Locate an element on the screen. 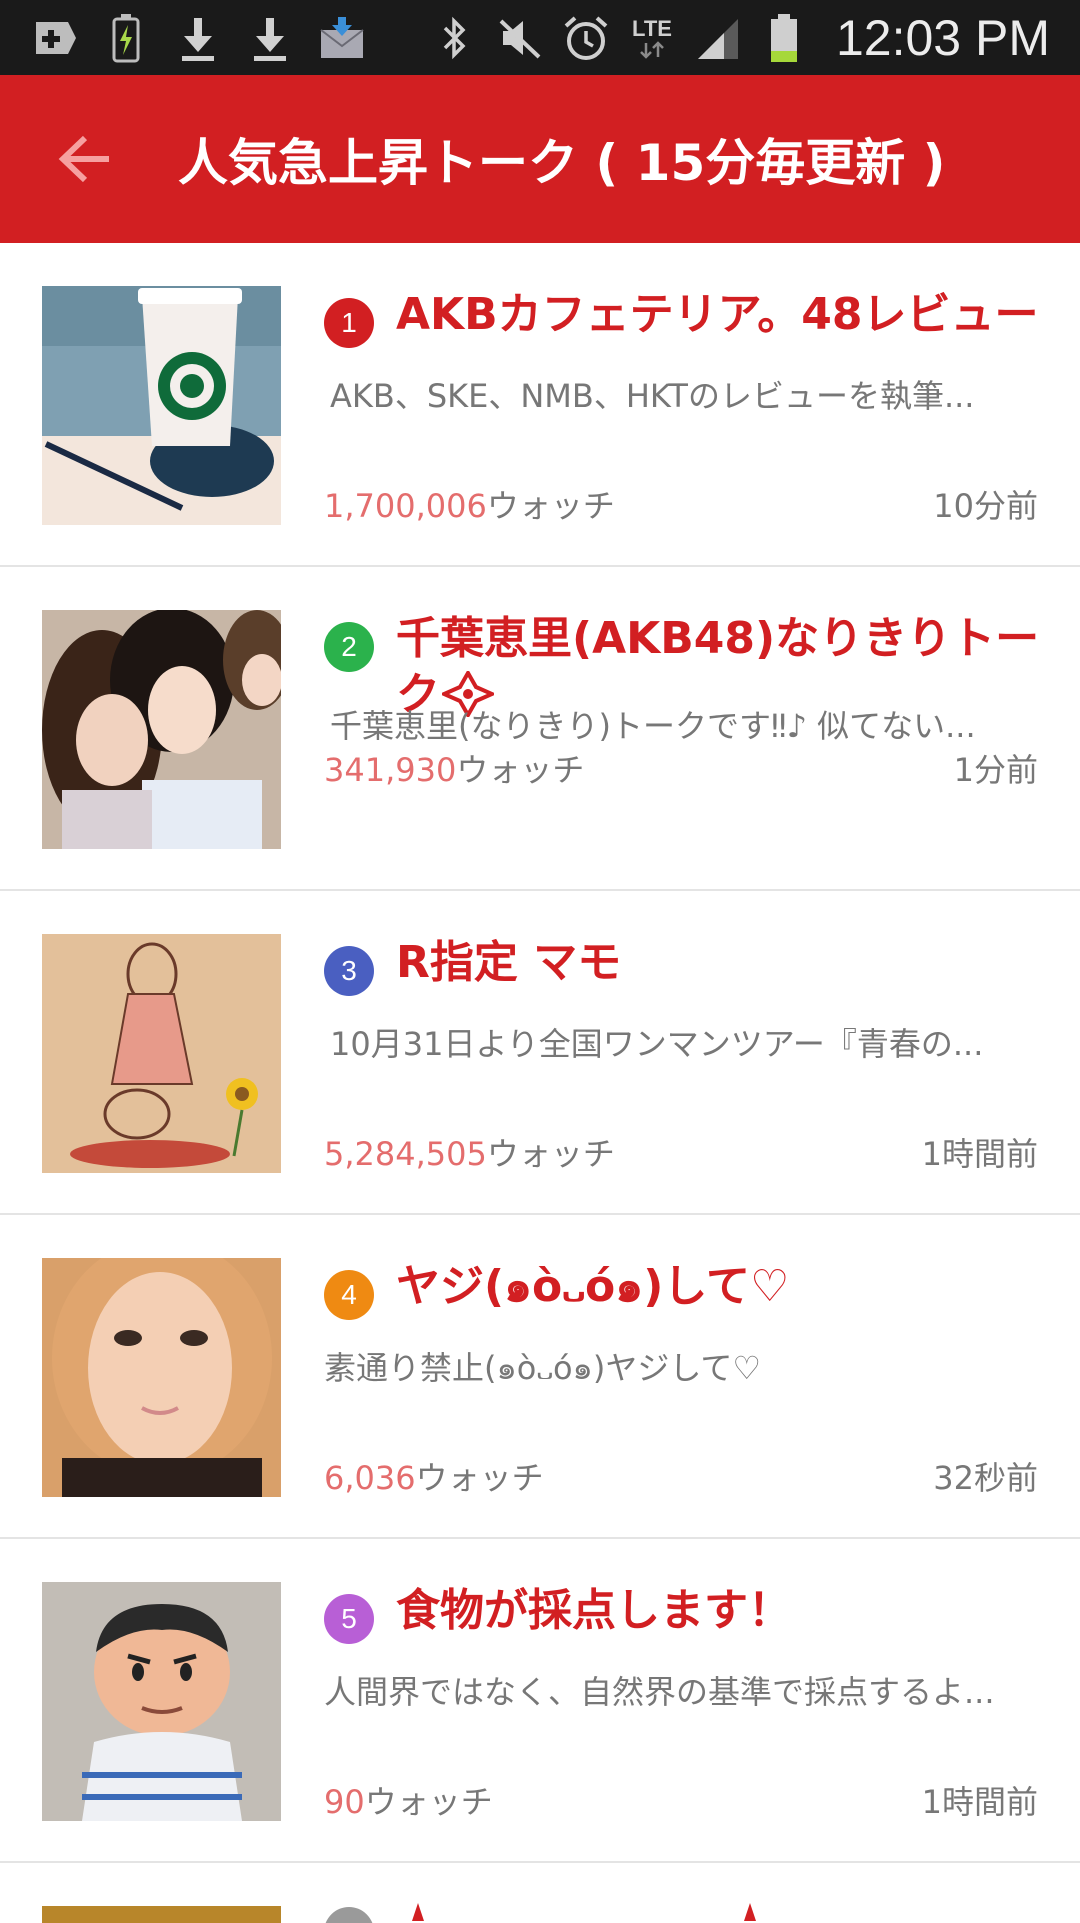  talk-title: ヤジ(๑ò᎑ó๑)して♡ is located at coordinates (721, 1287).